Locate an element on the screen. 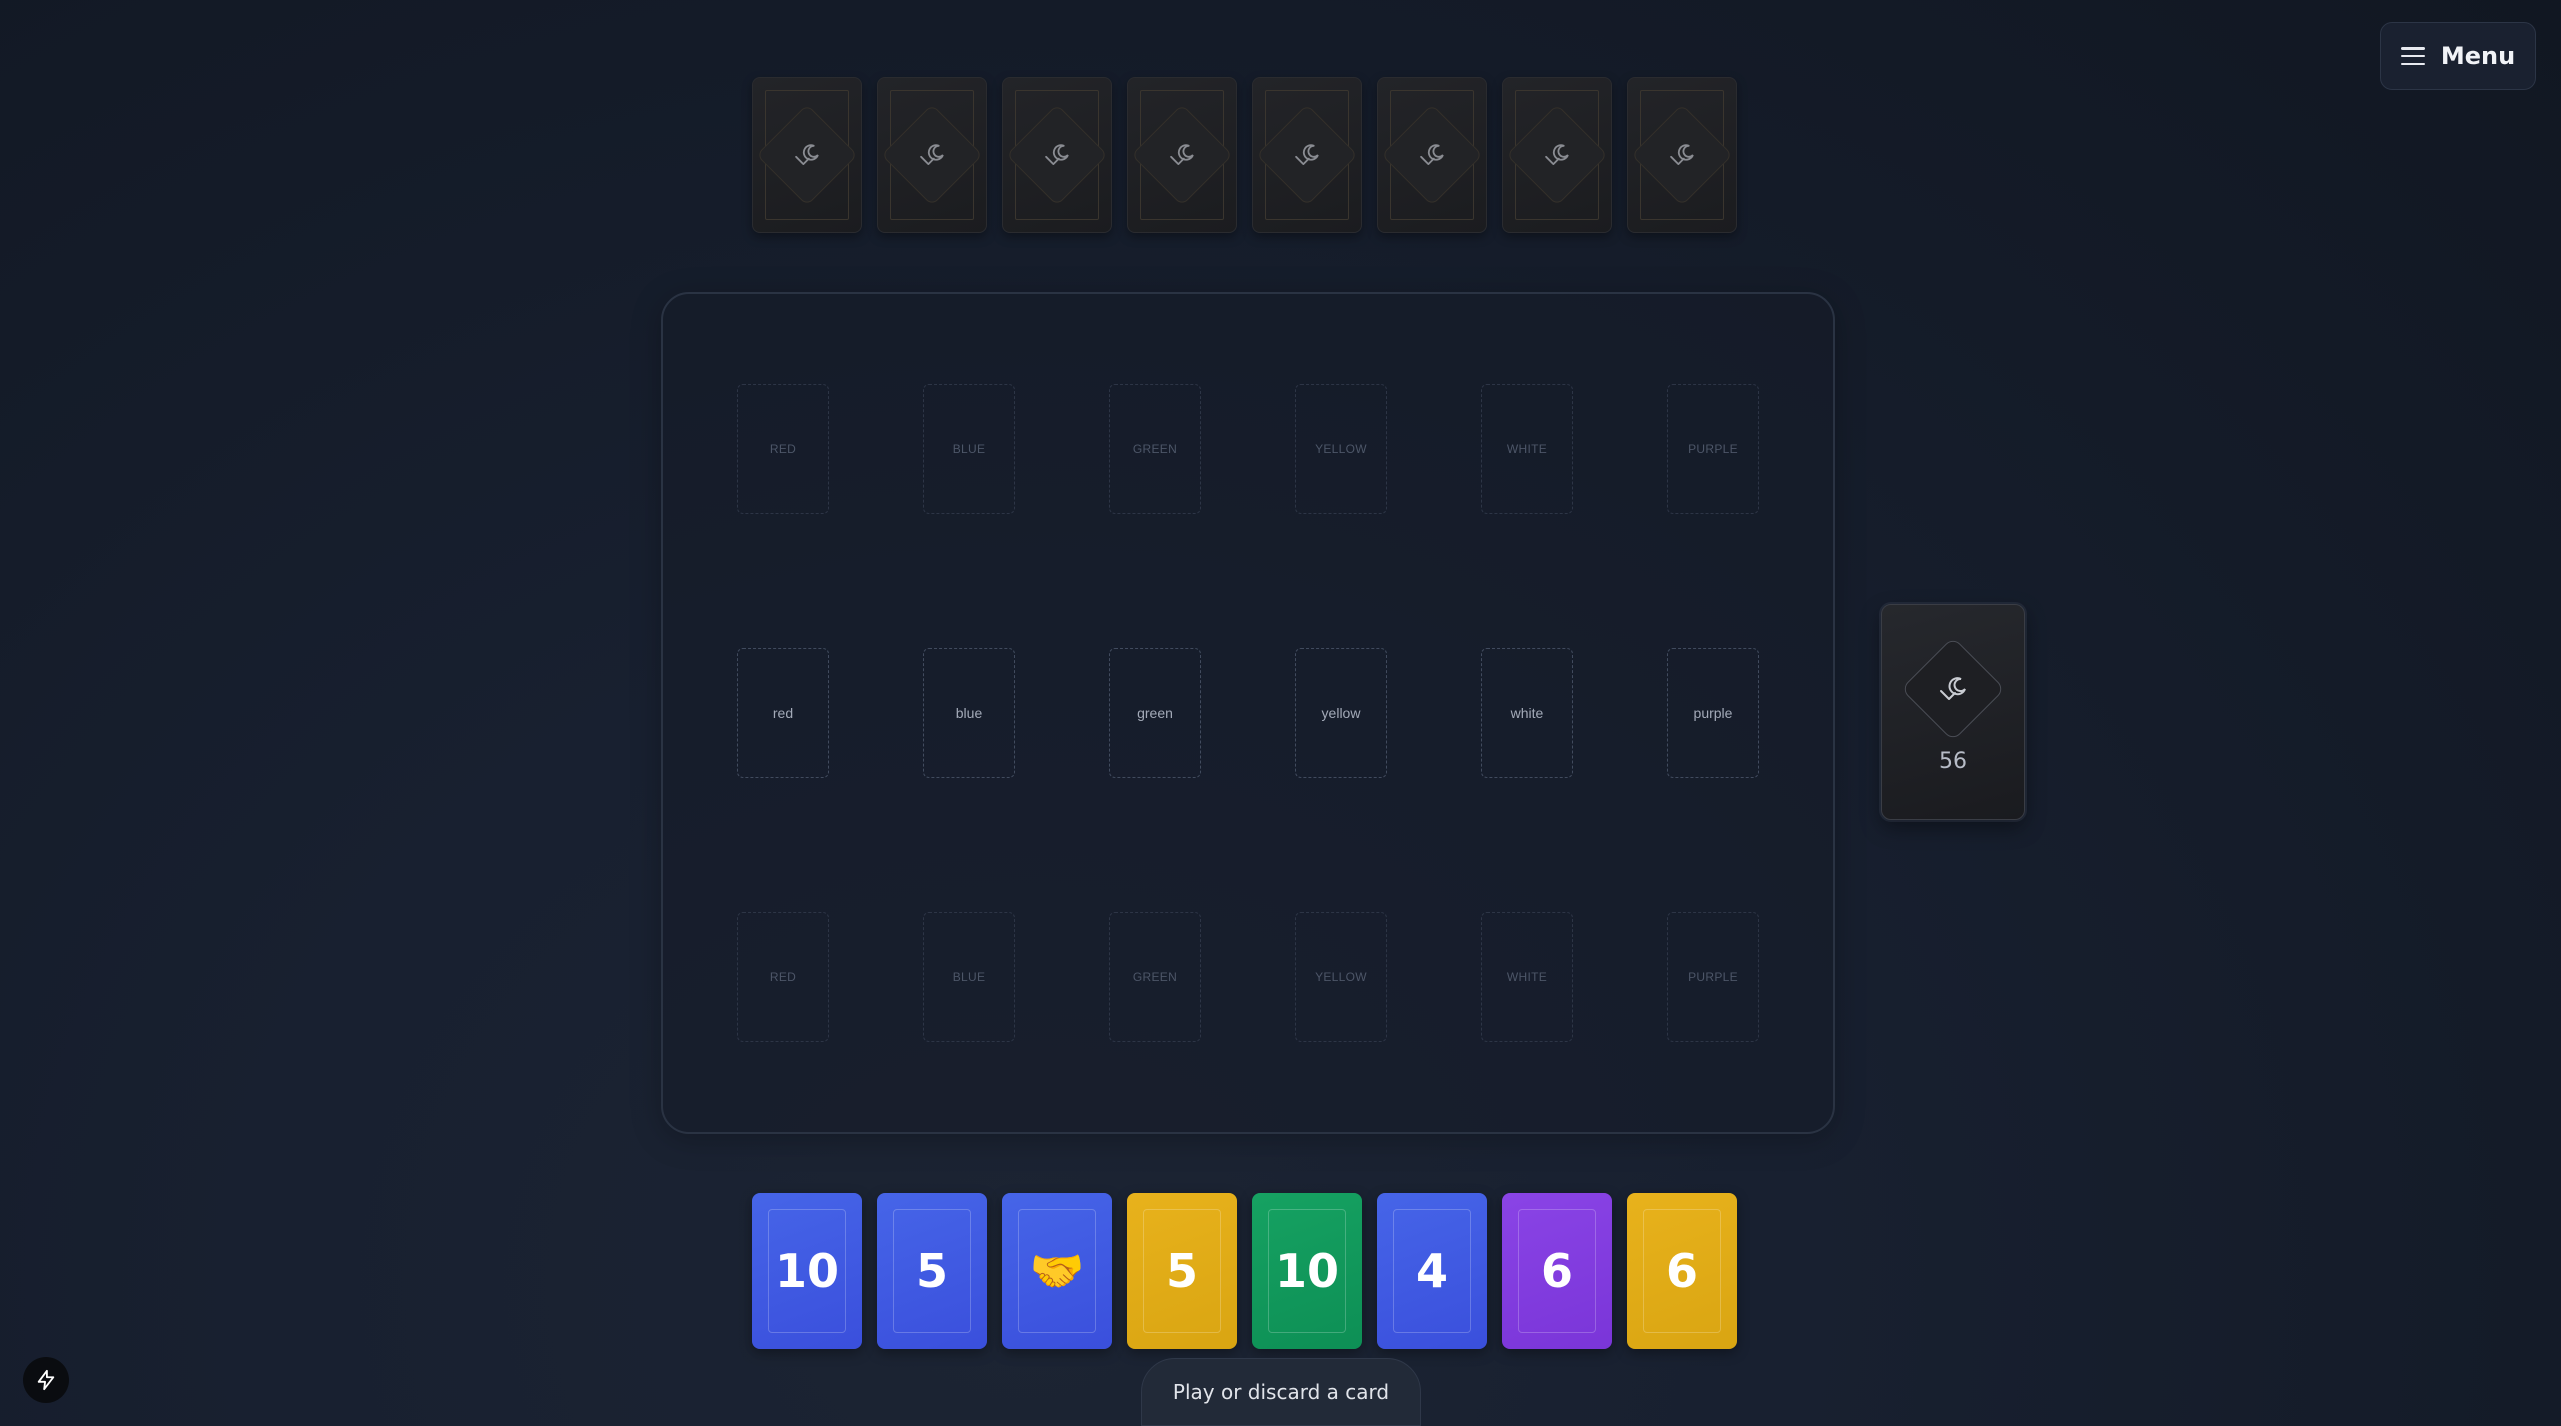  quick-action-button is located at coordinates (46, 1380).